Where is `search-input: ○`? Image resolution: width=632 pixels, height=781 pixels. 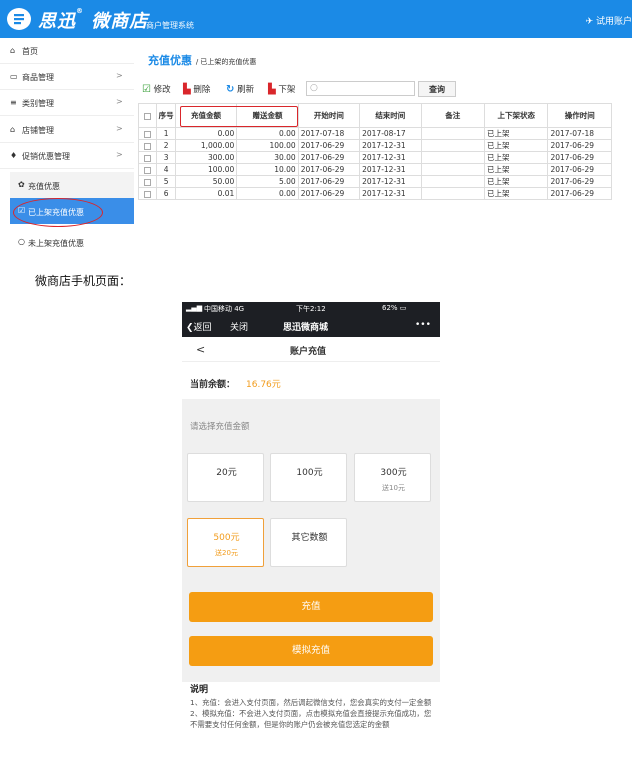 search-input: ○ is located at coordinates (360, 88).